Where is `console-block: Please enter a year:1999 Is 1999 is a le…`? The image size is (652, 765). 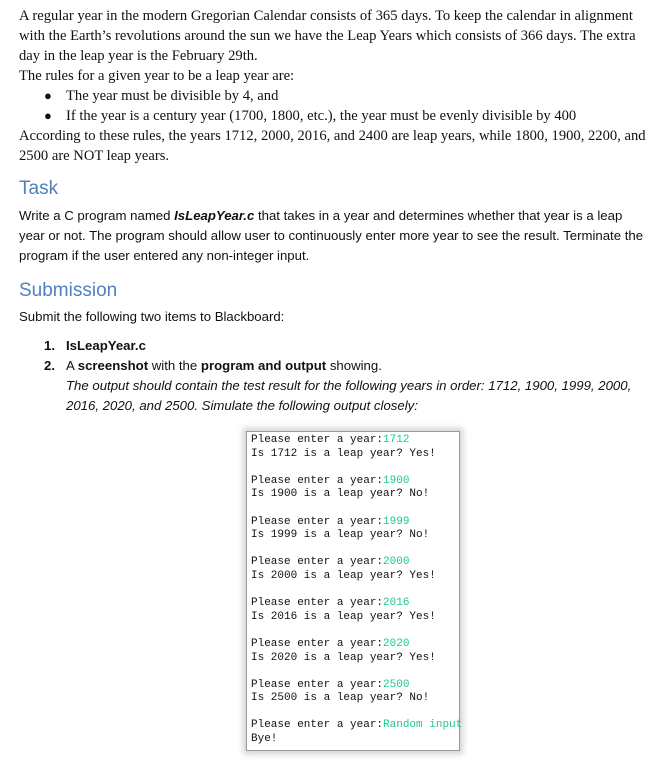
console-block: Please enter a year:1999 Is 1999 is a le… is located at coordinates (340, 528).